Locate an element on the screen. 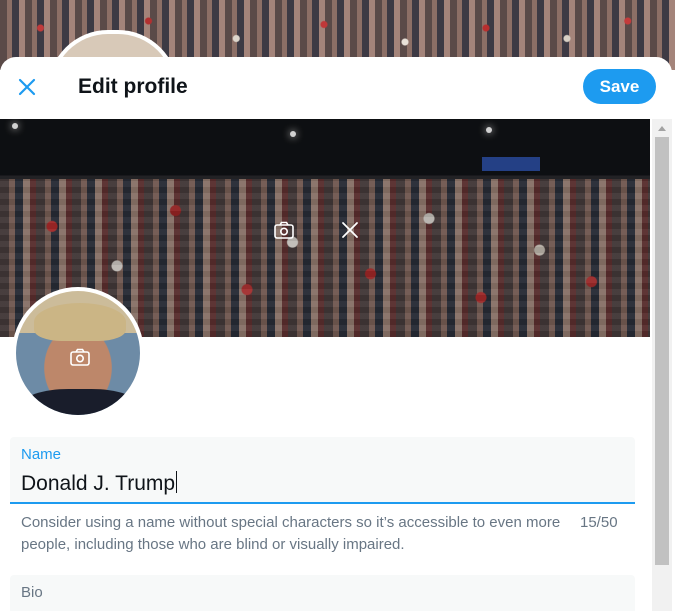  save-button: Save is located at coordinates (619, 86).